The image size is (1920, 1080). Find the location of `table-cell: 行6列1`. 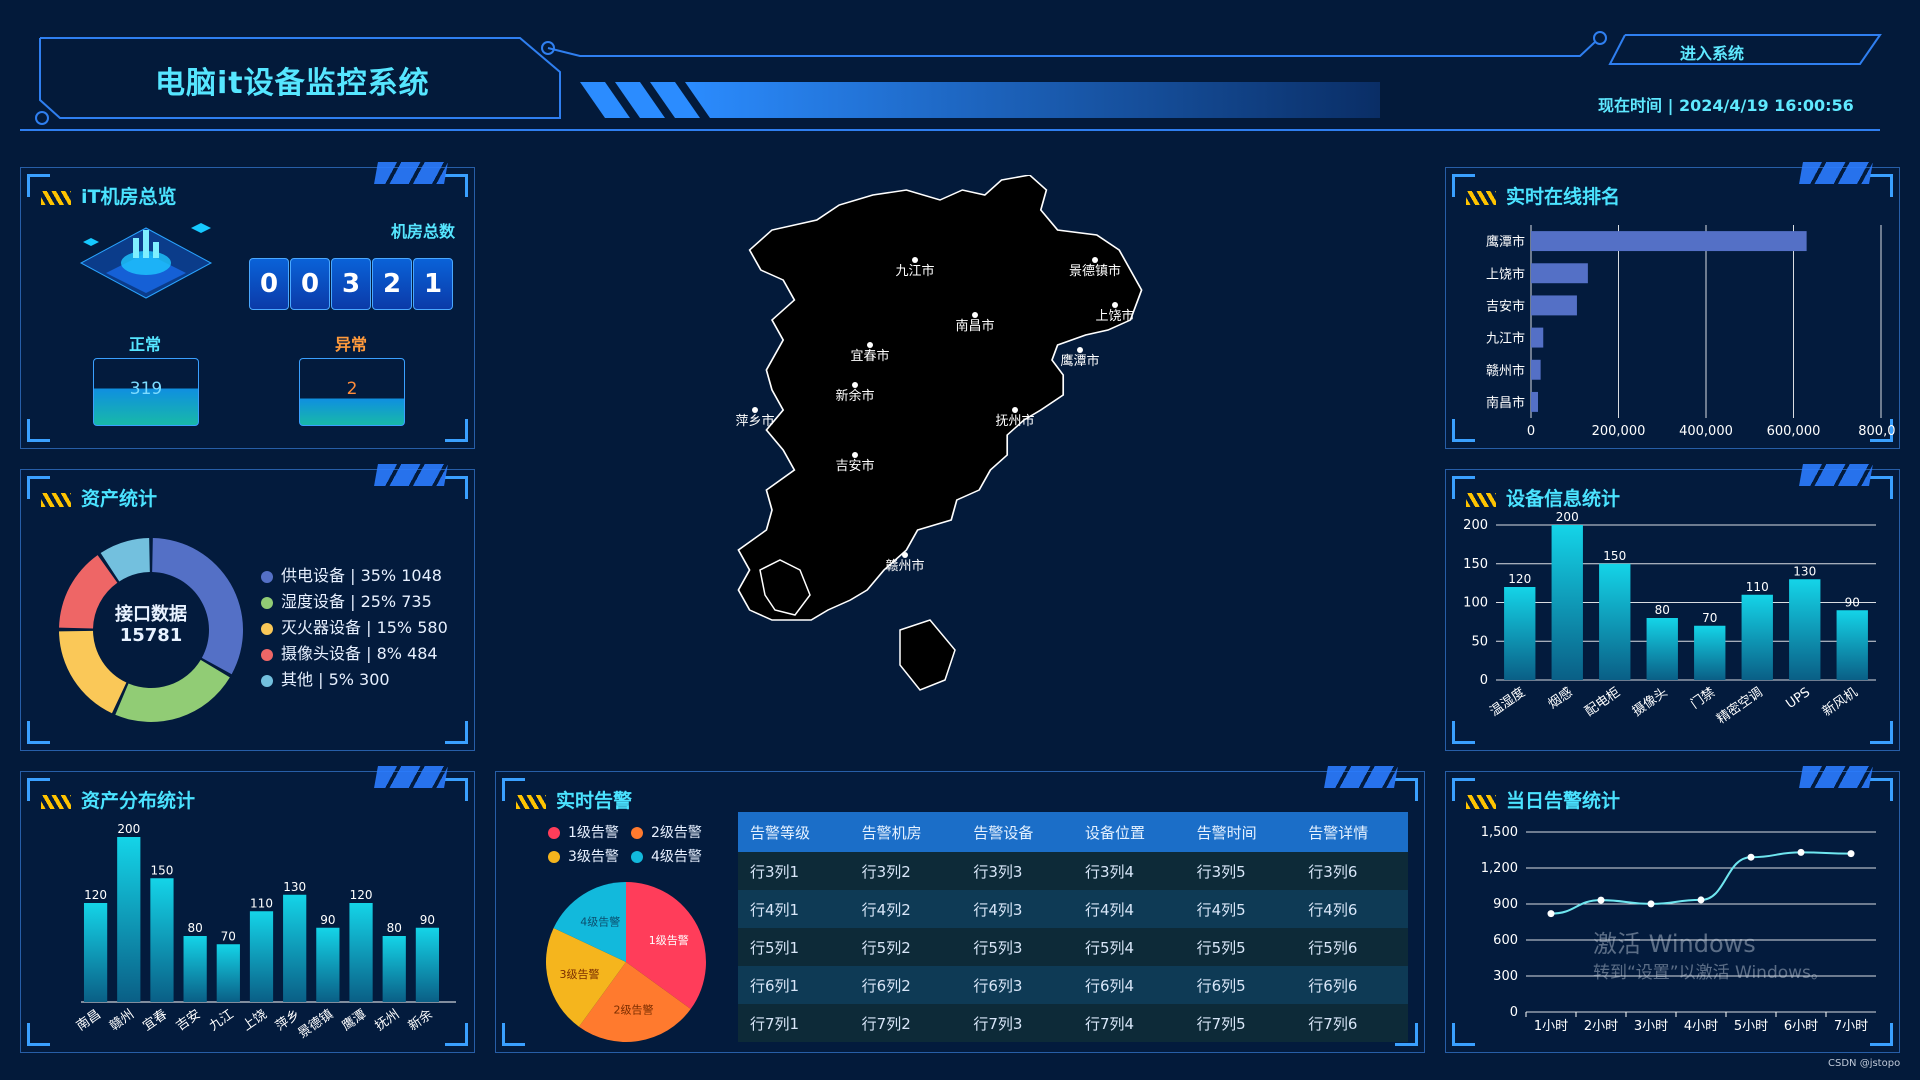

table-cell: 行6列1 is located at coordinates (794, 985).